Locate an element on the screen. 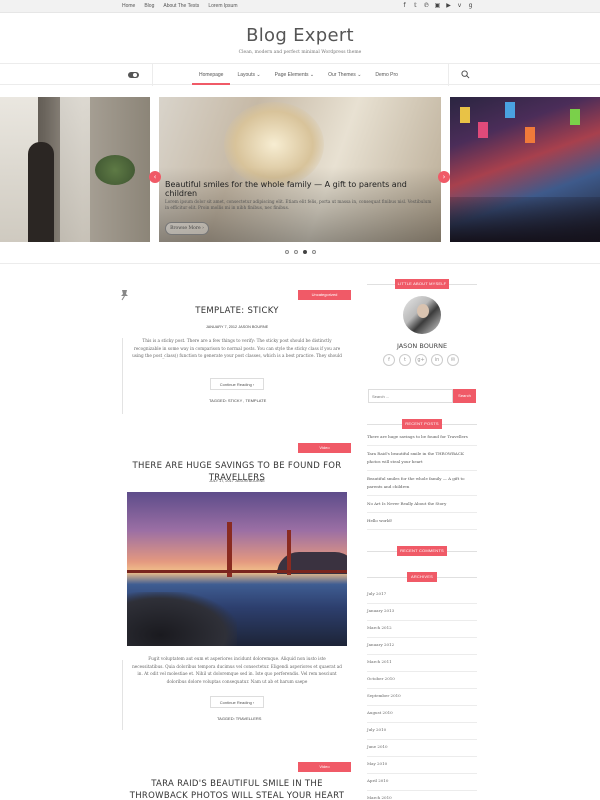 The height and width of the screenshot is (800, 600). nav-item-label: Page Elements is located at coordinates (291, 75).